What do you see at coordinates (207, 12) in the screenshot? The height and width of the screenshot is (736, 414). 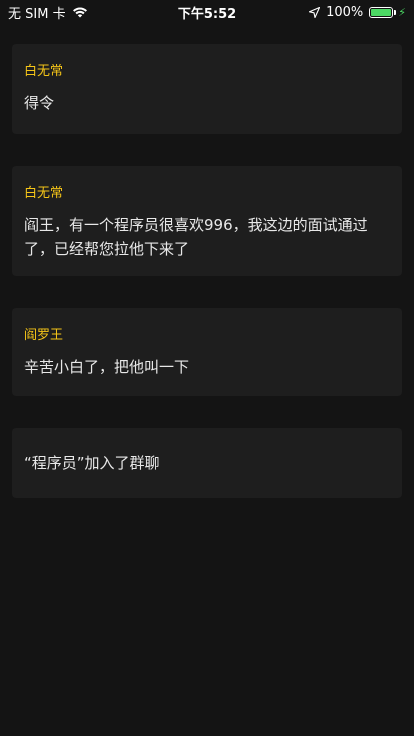 I see `status-bar: 无 SIM 卡 下午5:52 100% ⚡` at bounding box center [207, 12].